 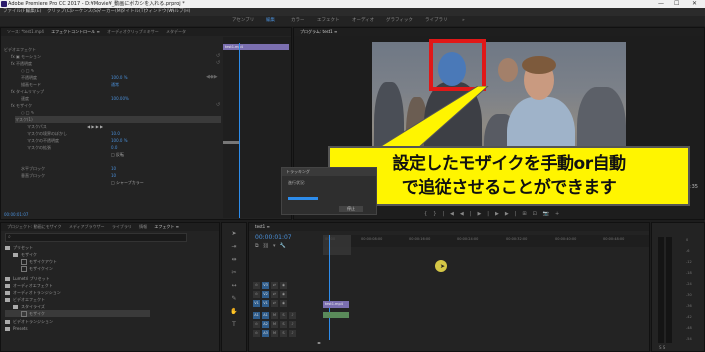 I want to click on pen-tool-icon: ✎, so click(x=234, y=298).